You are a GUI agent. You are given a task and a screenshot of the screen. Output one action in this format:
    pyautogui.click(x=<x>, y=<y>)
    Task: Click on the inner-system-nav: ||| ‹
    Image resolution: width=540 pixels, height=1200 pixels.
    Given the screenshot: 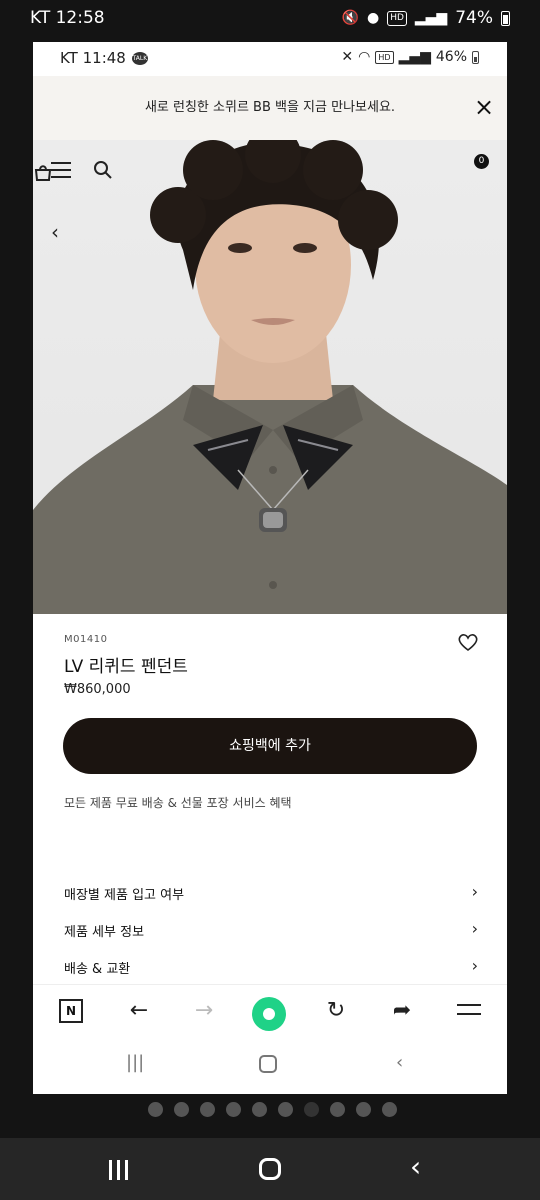 What is the action you would take?
    pyautogui.click(x=270, y=1066)
    